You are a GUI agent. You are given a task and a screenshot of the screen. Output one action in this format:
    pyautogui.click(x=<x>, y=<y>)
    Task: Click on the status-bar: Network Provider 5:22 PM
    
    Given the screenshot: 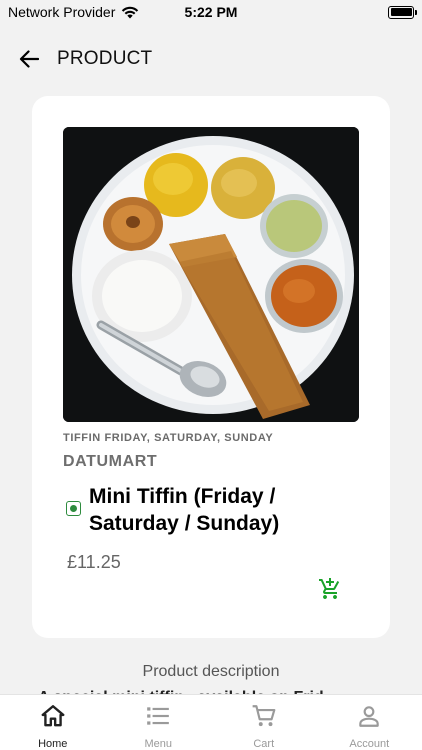 What is the action you would take?
    pyautogui.click(x=211, y=12)
    